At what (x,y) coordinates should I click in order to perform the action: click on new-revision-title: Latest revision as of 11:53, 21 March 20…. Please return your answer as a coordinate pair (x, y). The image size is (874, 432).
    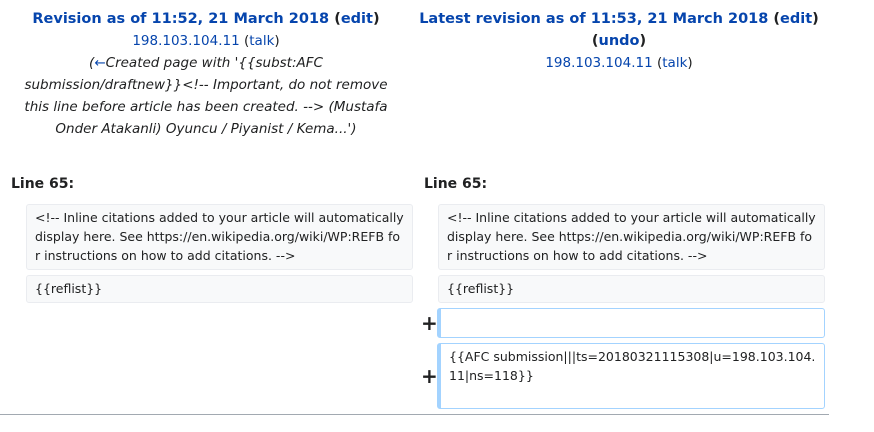
    Looking at the image, I should click on (619, 19).